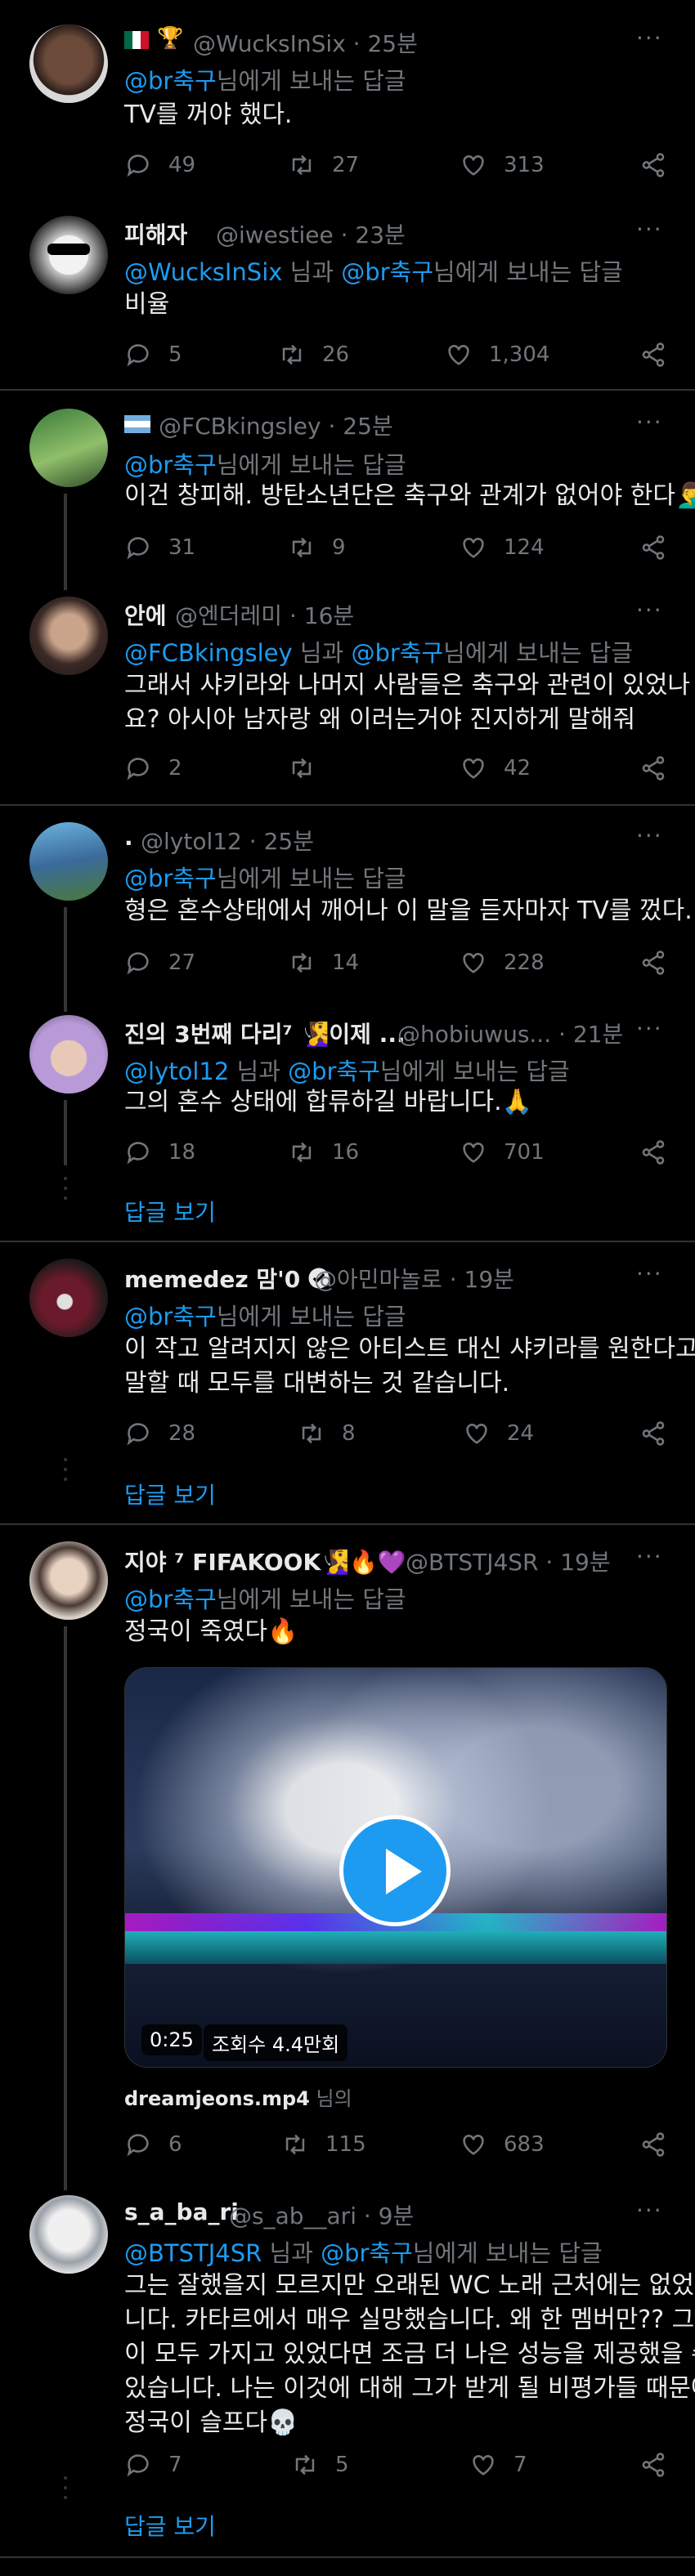  I want to click on like-button: 701, so click(502, 1152).